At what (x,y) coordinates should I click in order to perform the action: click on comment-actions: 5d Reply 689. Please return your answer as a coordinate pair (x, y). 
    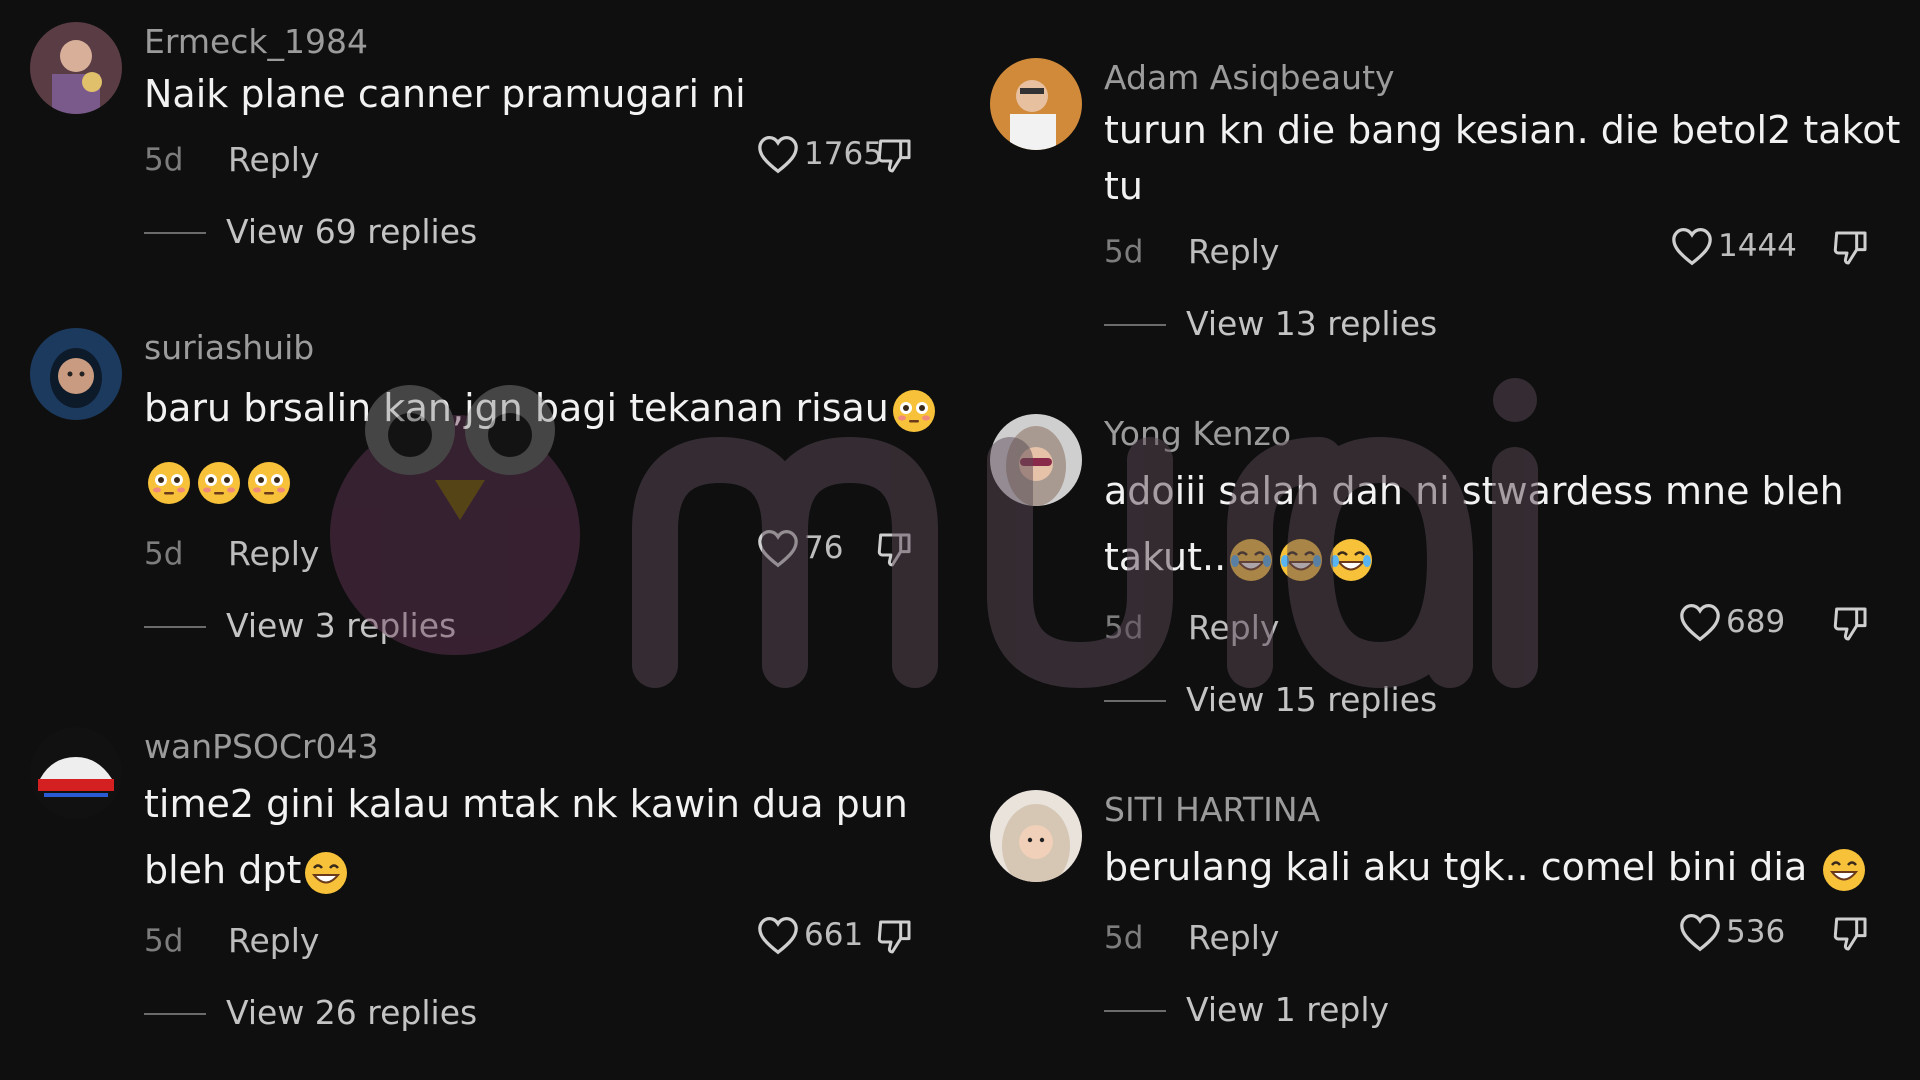
    Looking at the image, I should click on (1507, 627).